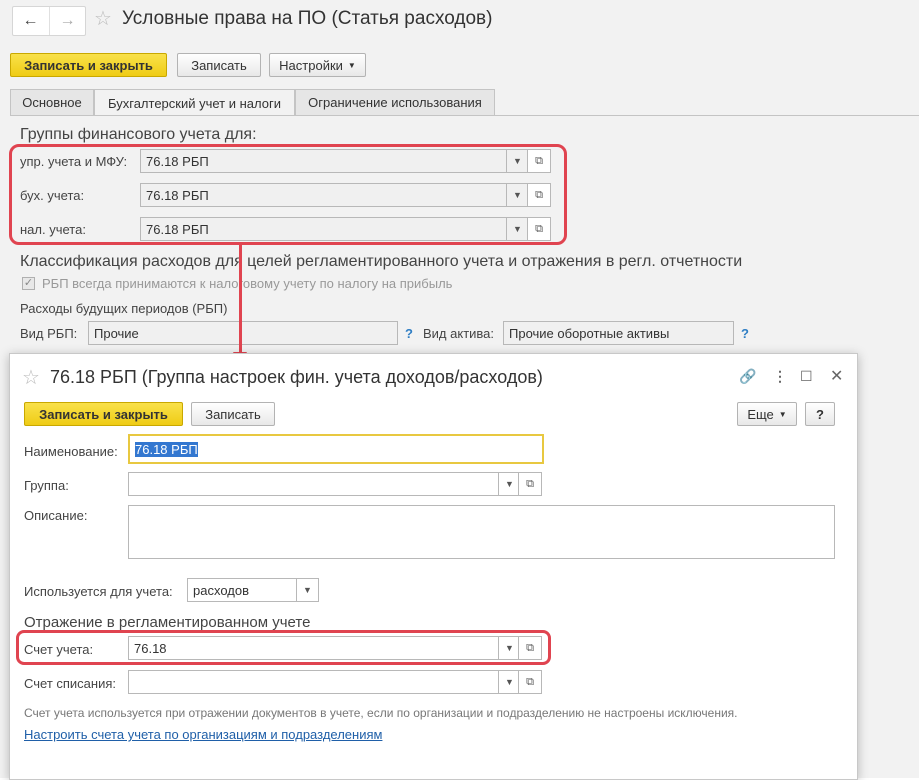 Image resolution: width=919 pixels, height=780 pixels. Describe the element at coordinates (780, 376) in the screenshot. I see `more-vert-icon: ⋮` at that location.